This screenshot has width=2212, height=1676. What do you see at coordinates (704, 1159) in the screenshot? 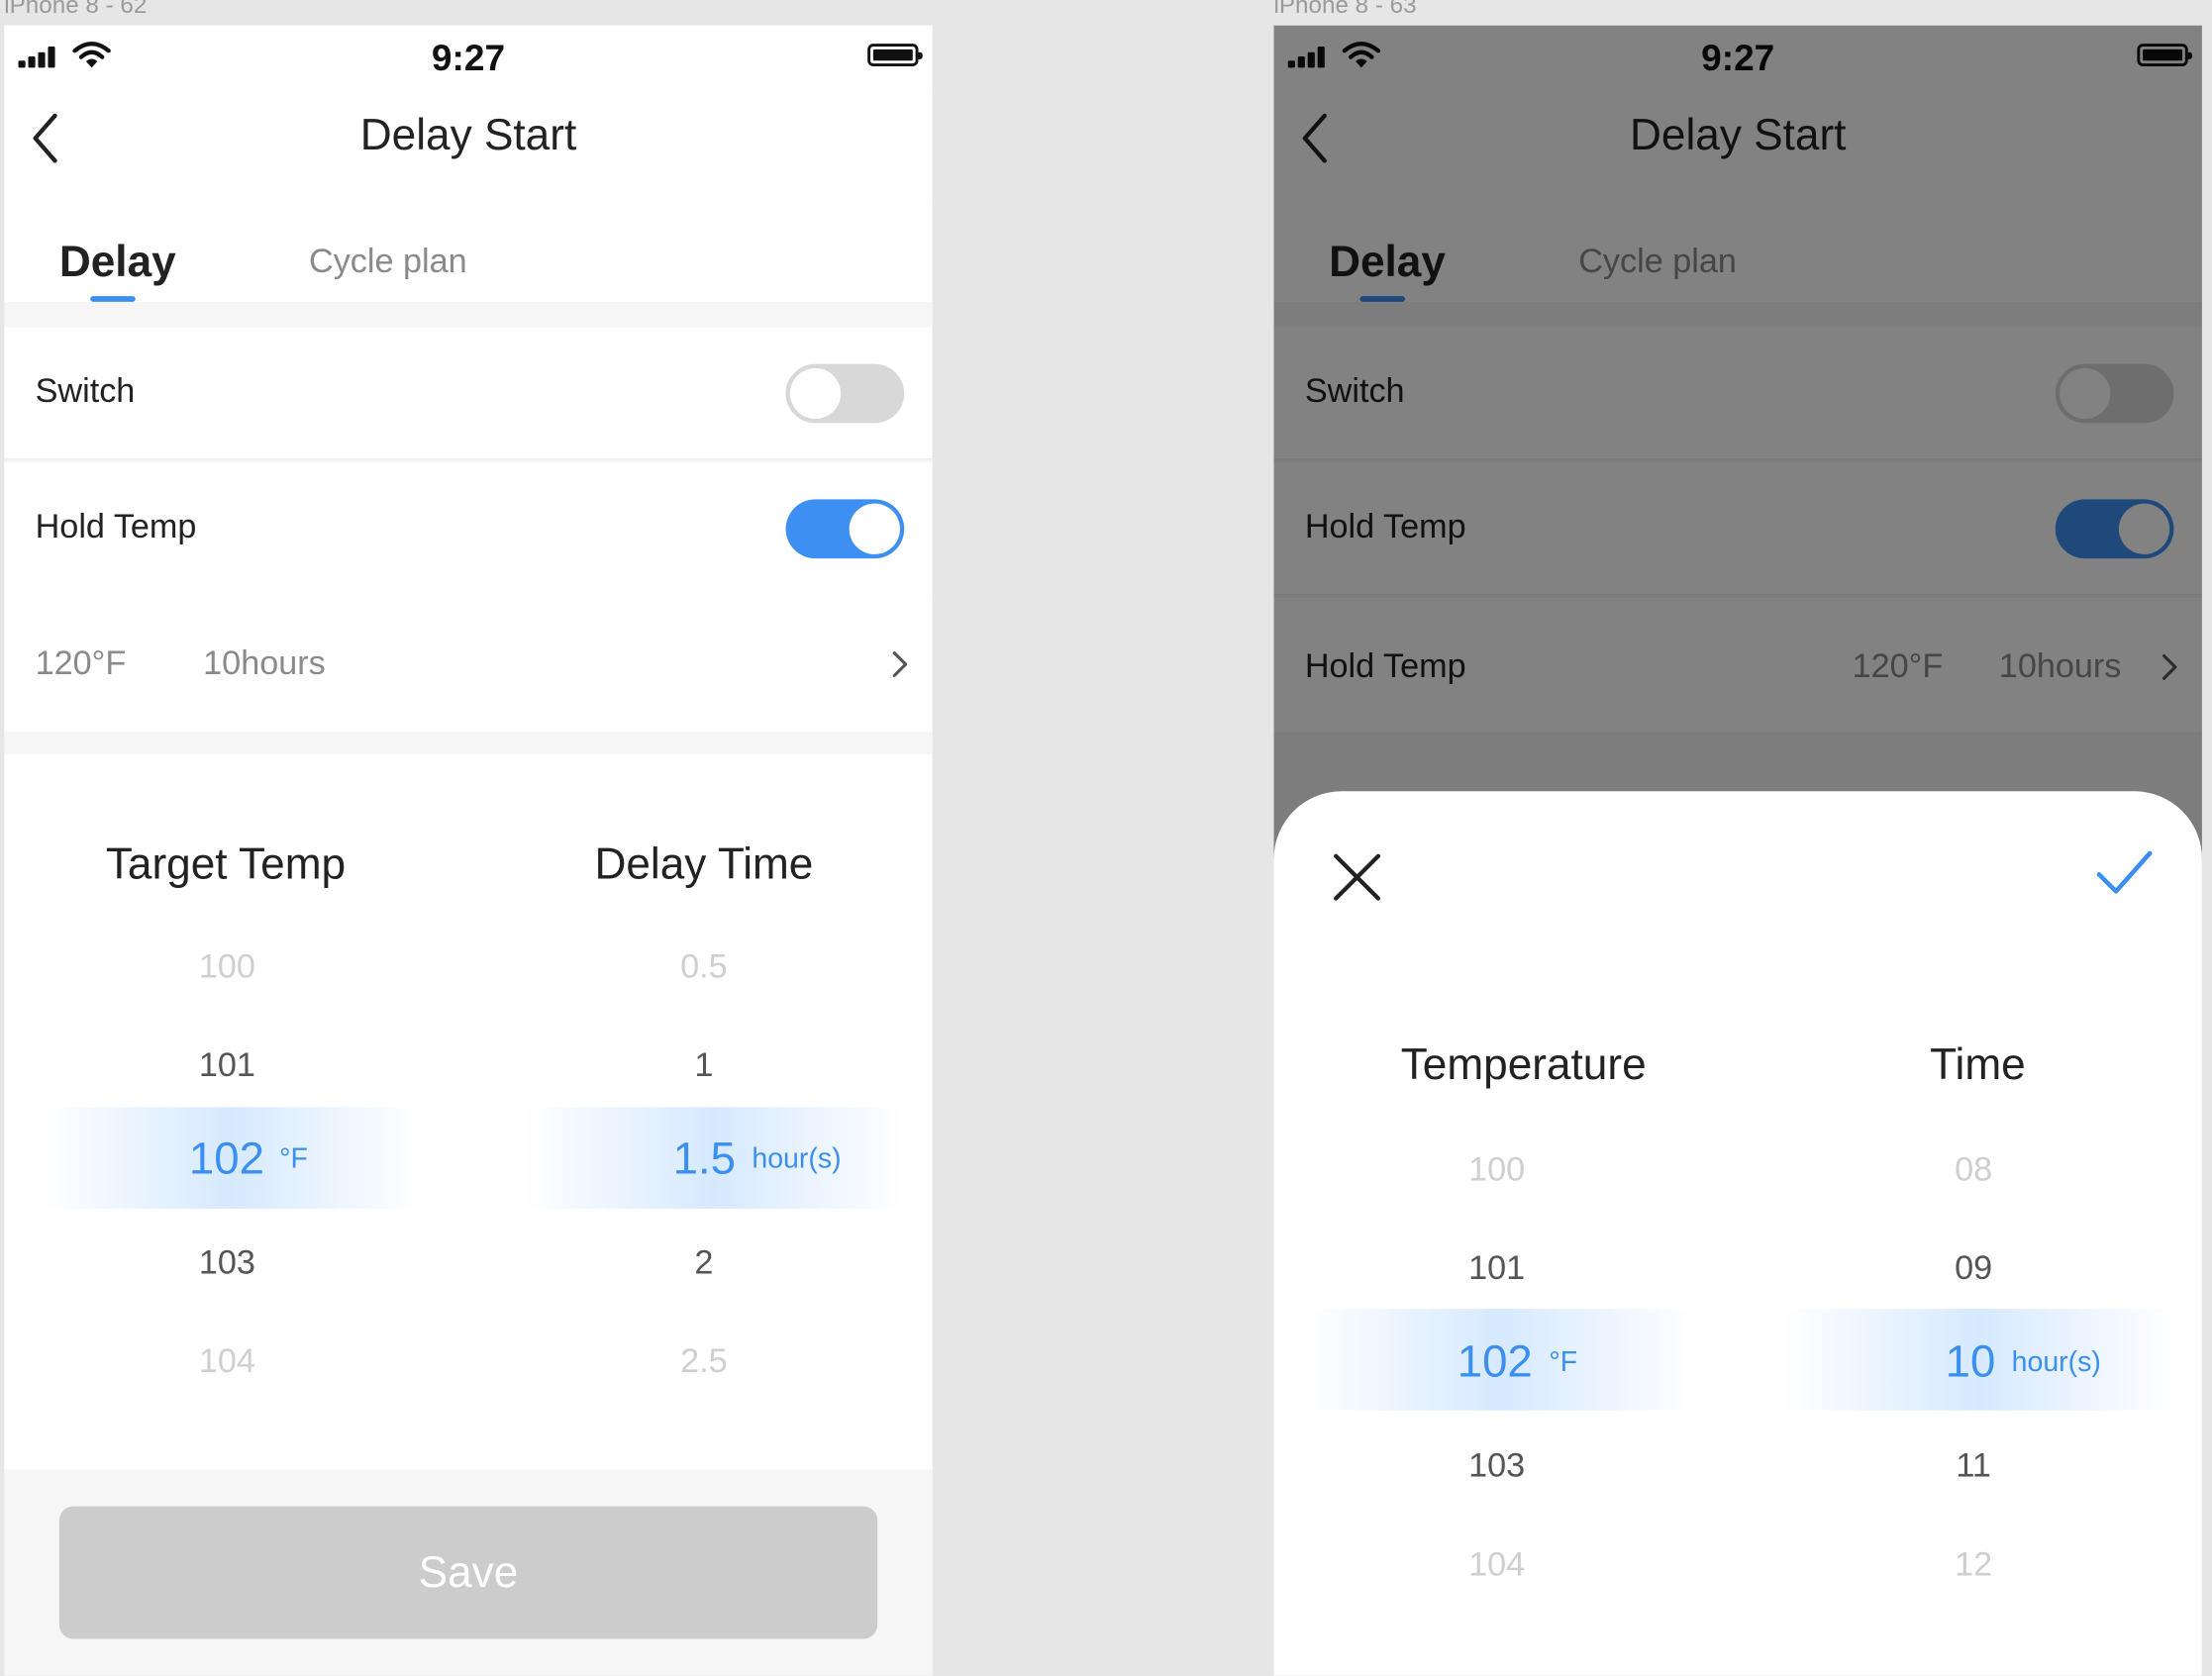
I see `selected-time-value: 1.5` at bounding box center [704, 1159].